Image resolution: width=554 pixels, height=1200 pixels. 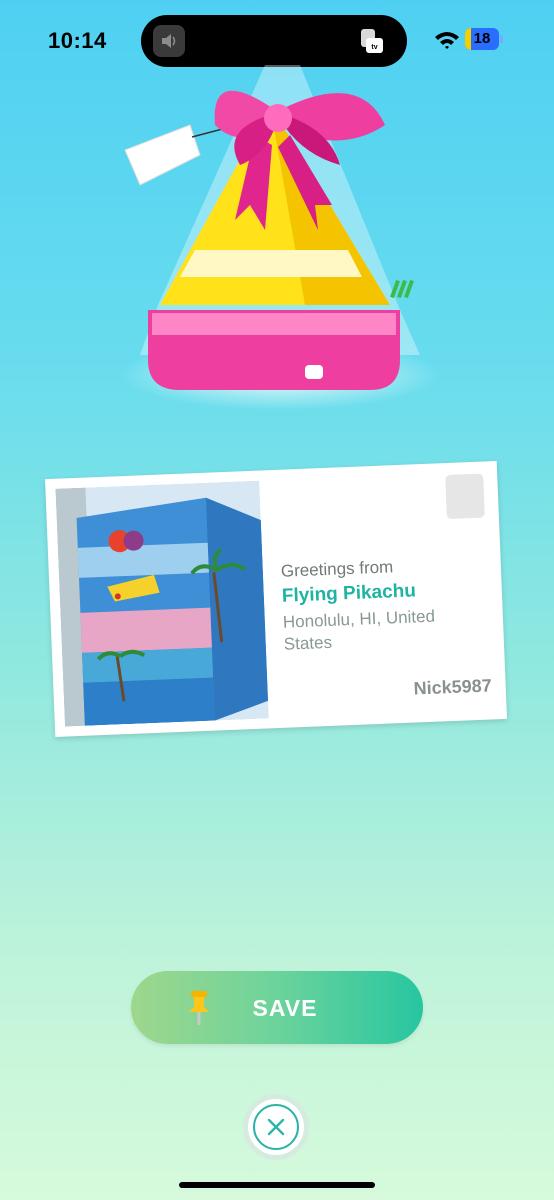 What do you see at coordinates (453, 687) in the screenshot?
I see `trainer-name: Nick5987` at bounding box center [453, 687].